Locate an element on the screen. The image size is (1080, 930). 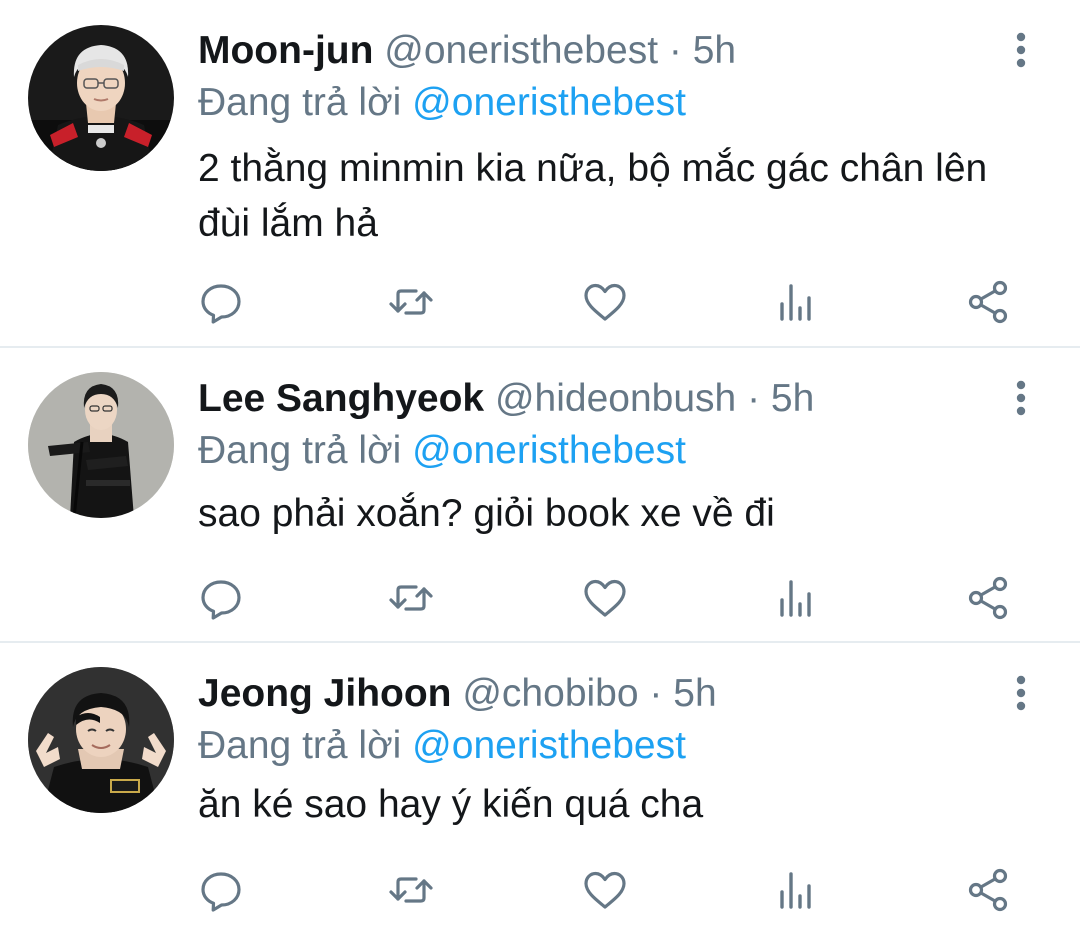
tweet-header: Jeong Jihoon @chobibo · 5h is located at coordinates (457, 694).